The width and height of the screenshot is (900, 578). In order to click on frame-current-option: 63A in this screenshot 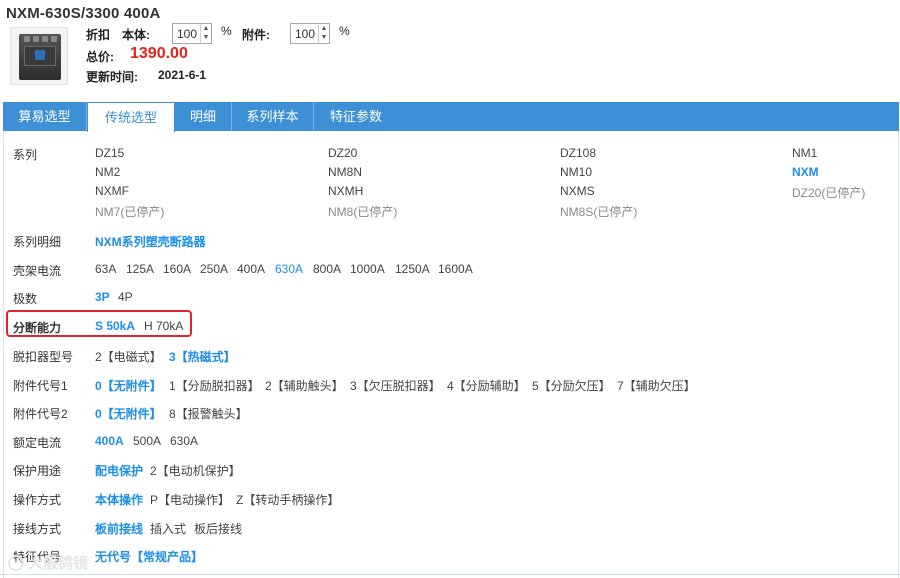, I will do `click(105, 269)`.